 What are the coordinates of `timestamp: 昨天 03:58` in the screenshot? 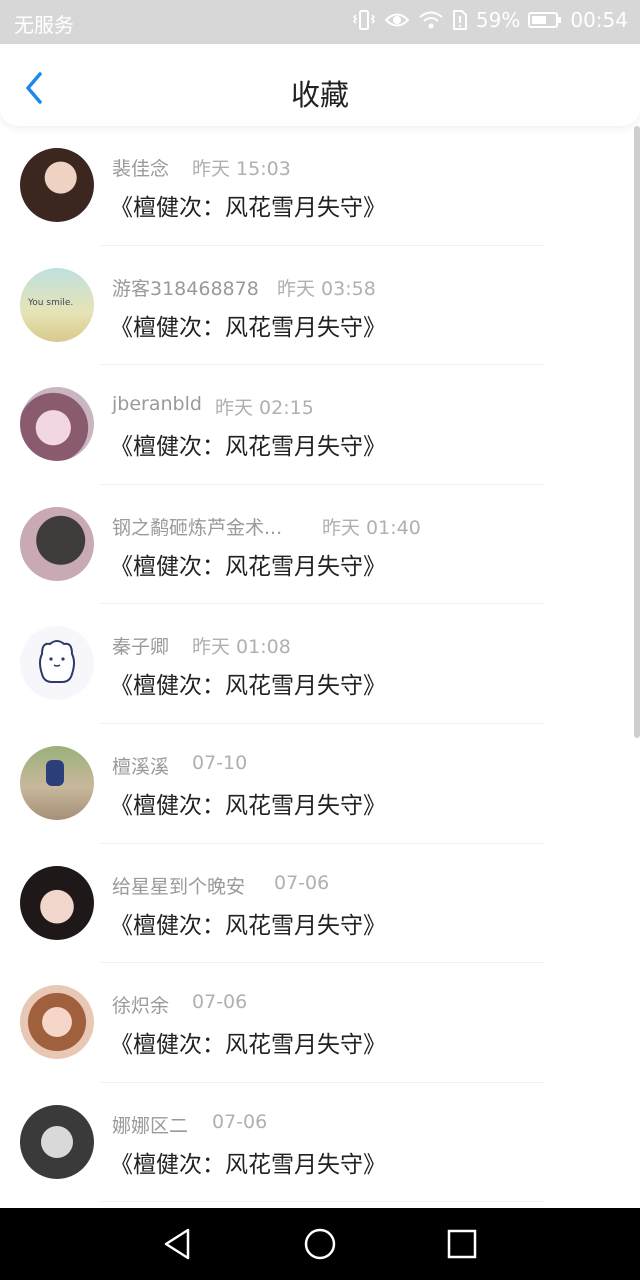 It's located at (326, 288).